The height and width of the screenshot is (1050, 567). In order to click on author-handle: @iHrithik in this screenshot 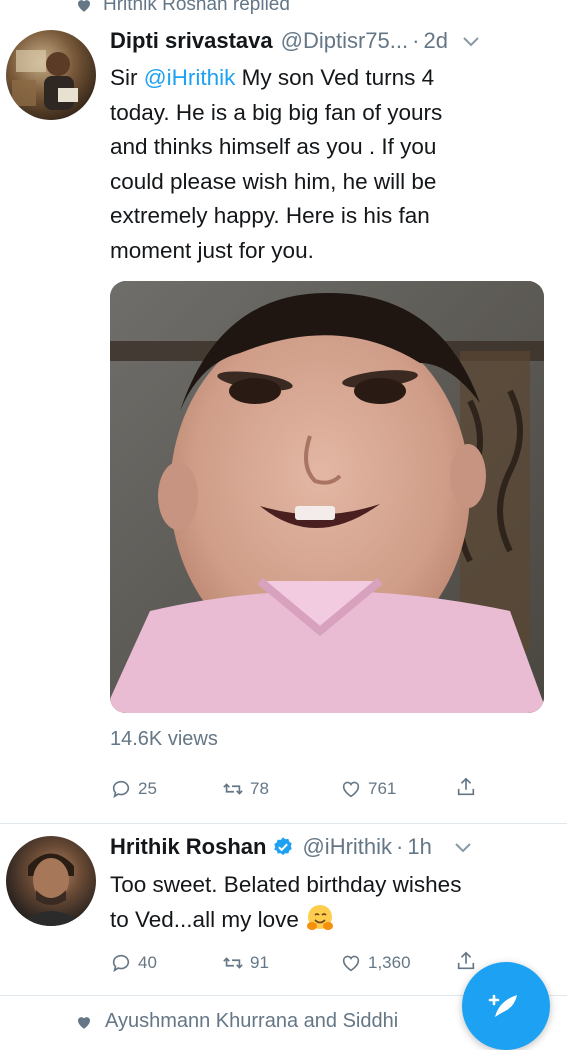, I will do `click(347, 847)`.